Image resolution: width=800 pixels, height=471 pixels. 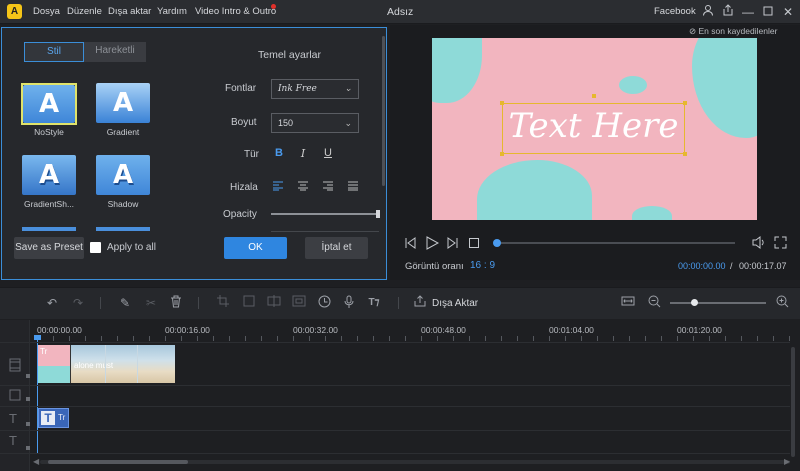 I want to click on playback-progress-bar, so click(x=616, y=243).